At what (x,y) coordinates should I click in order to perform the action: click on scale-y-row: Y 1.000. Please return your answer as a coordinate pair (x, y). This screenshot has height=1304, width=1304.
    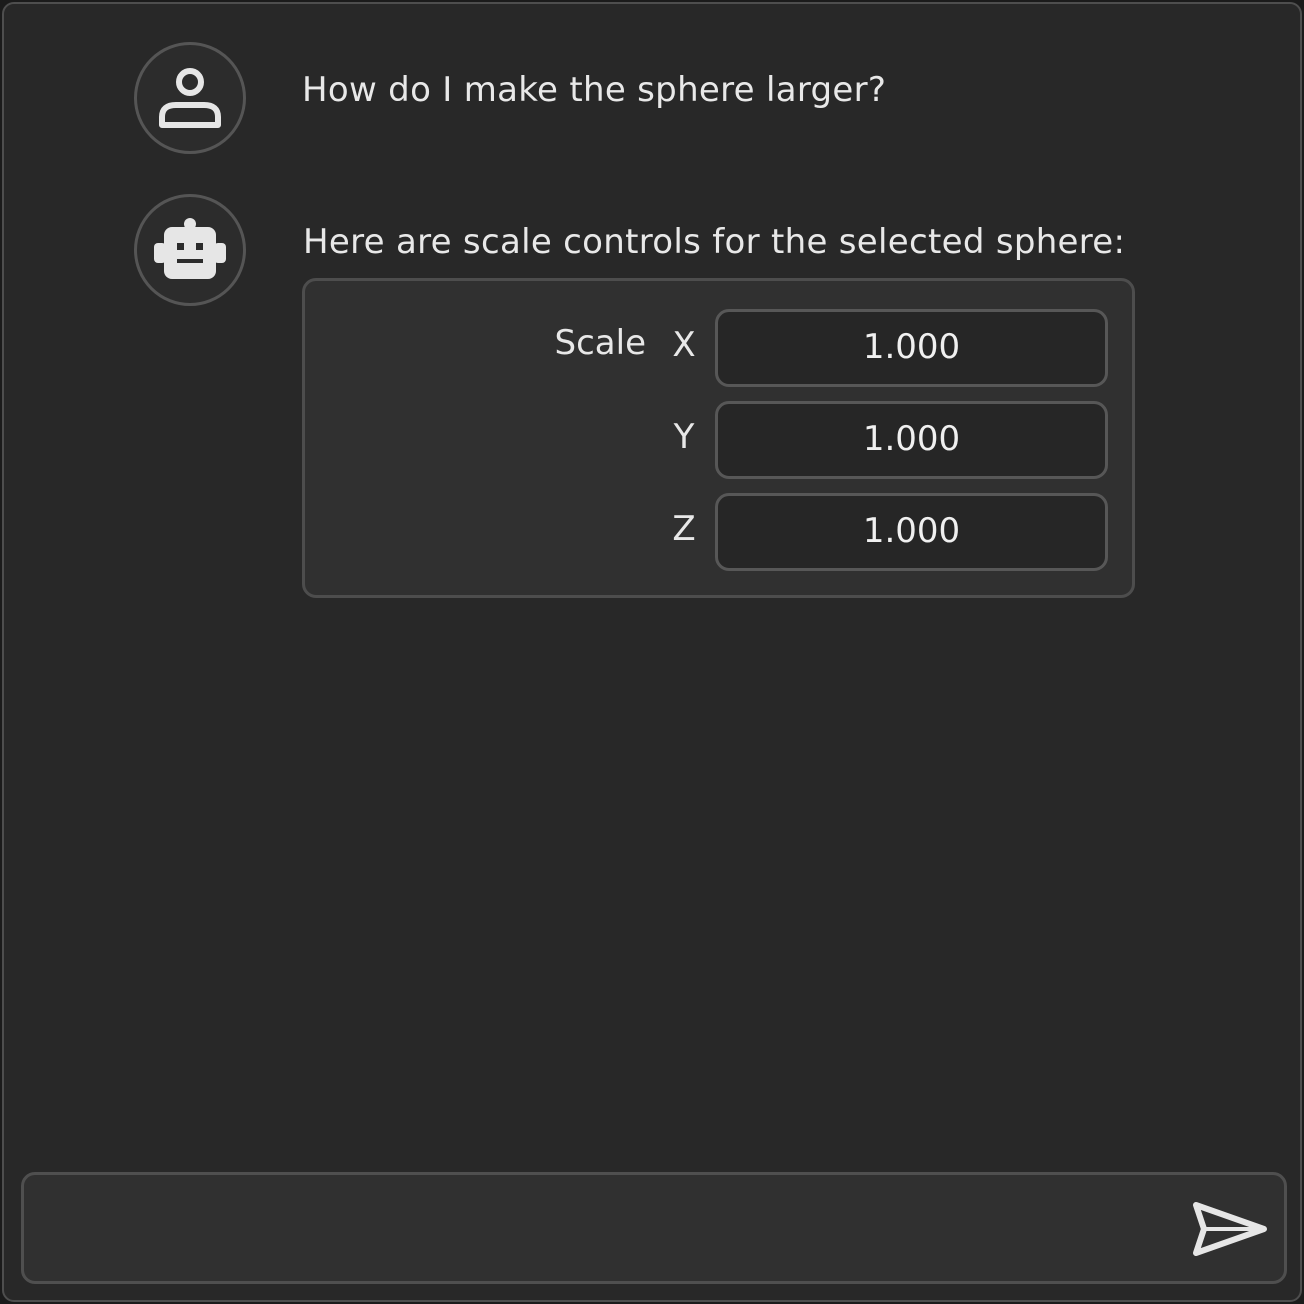
    Looking at the image, I should click on (718, 440).